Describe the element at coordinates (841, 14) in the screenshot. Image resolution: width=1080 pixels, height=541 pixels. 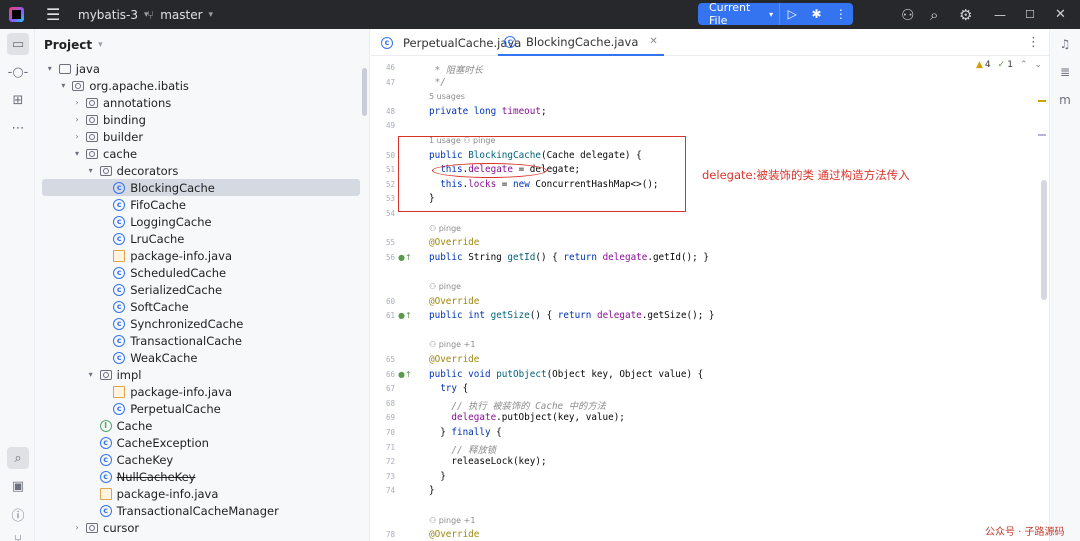
I see `more-actions-icon: ⋮` at that location.